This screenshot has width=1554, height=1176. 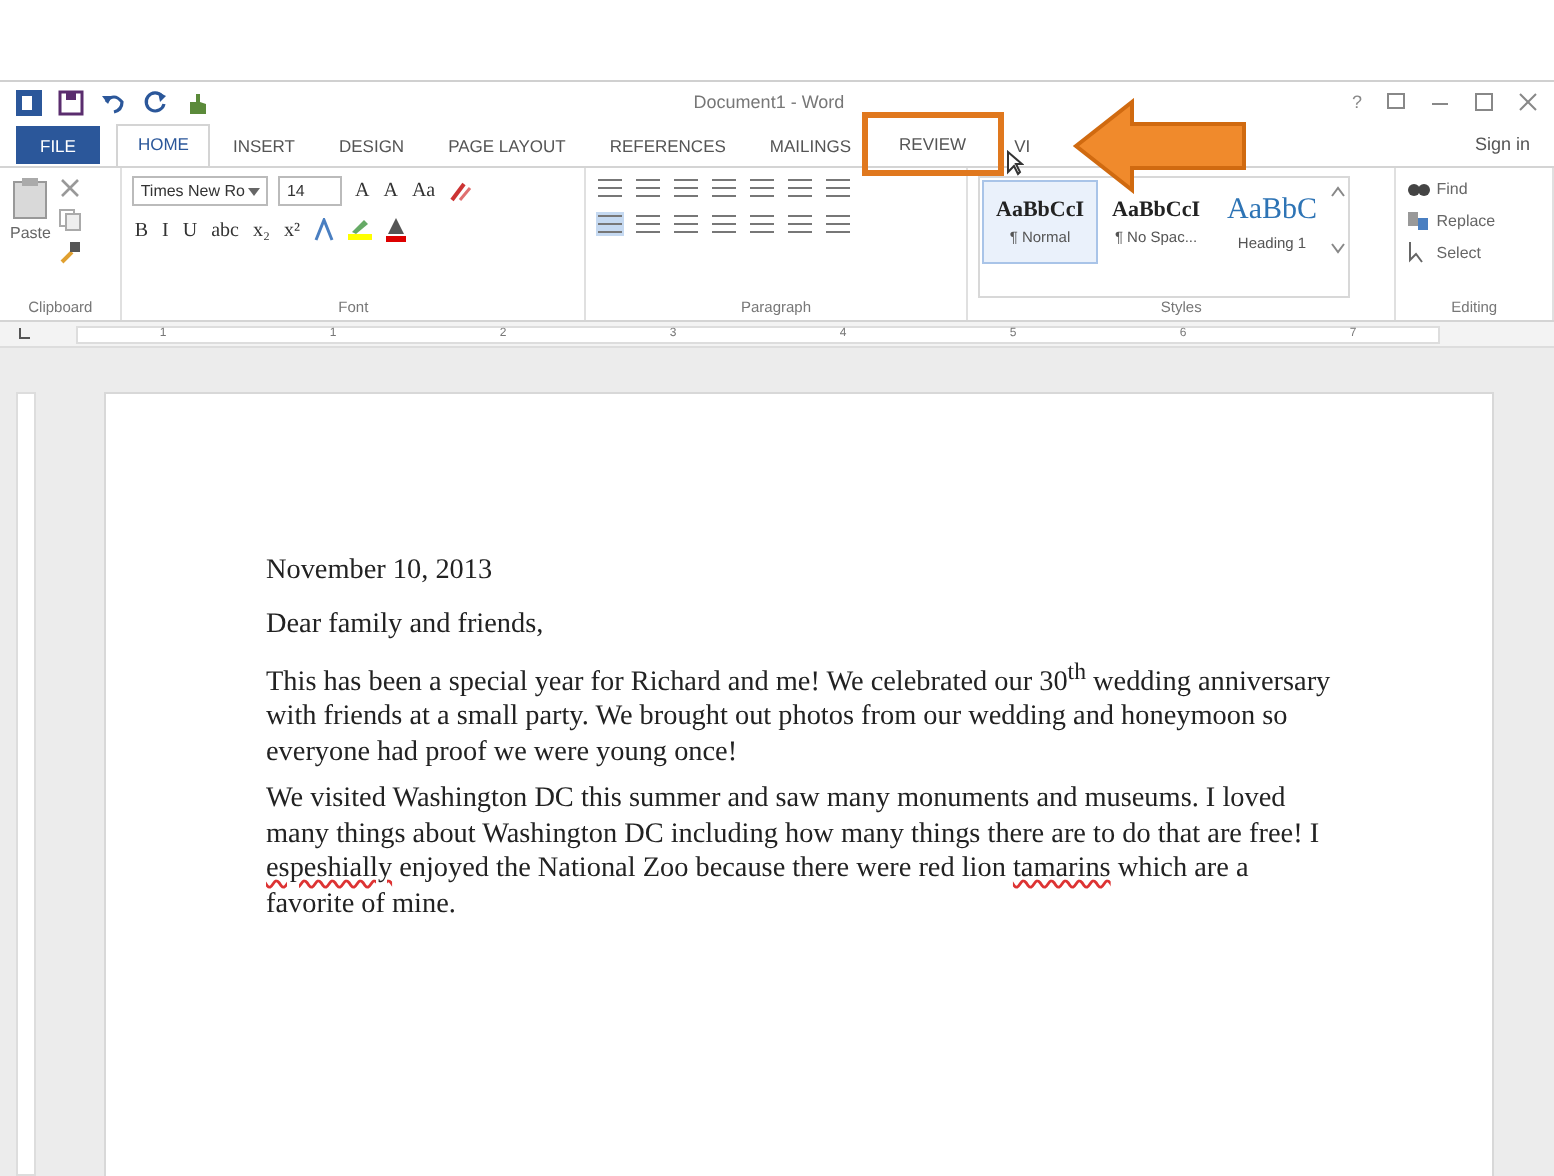 I want to click on replace-button: Replace, so click(x=1466, y=220).